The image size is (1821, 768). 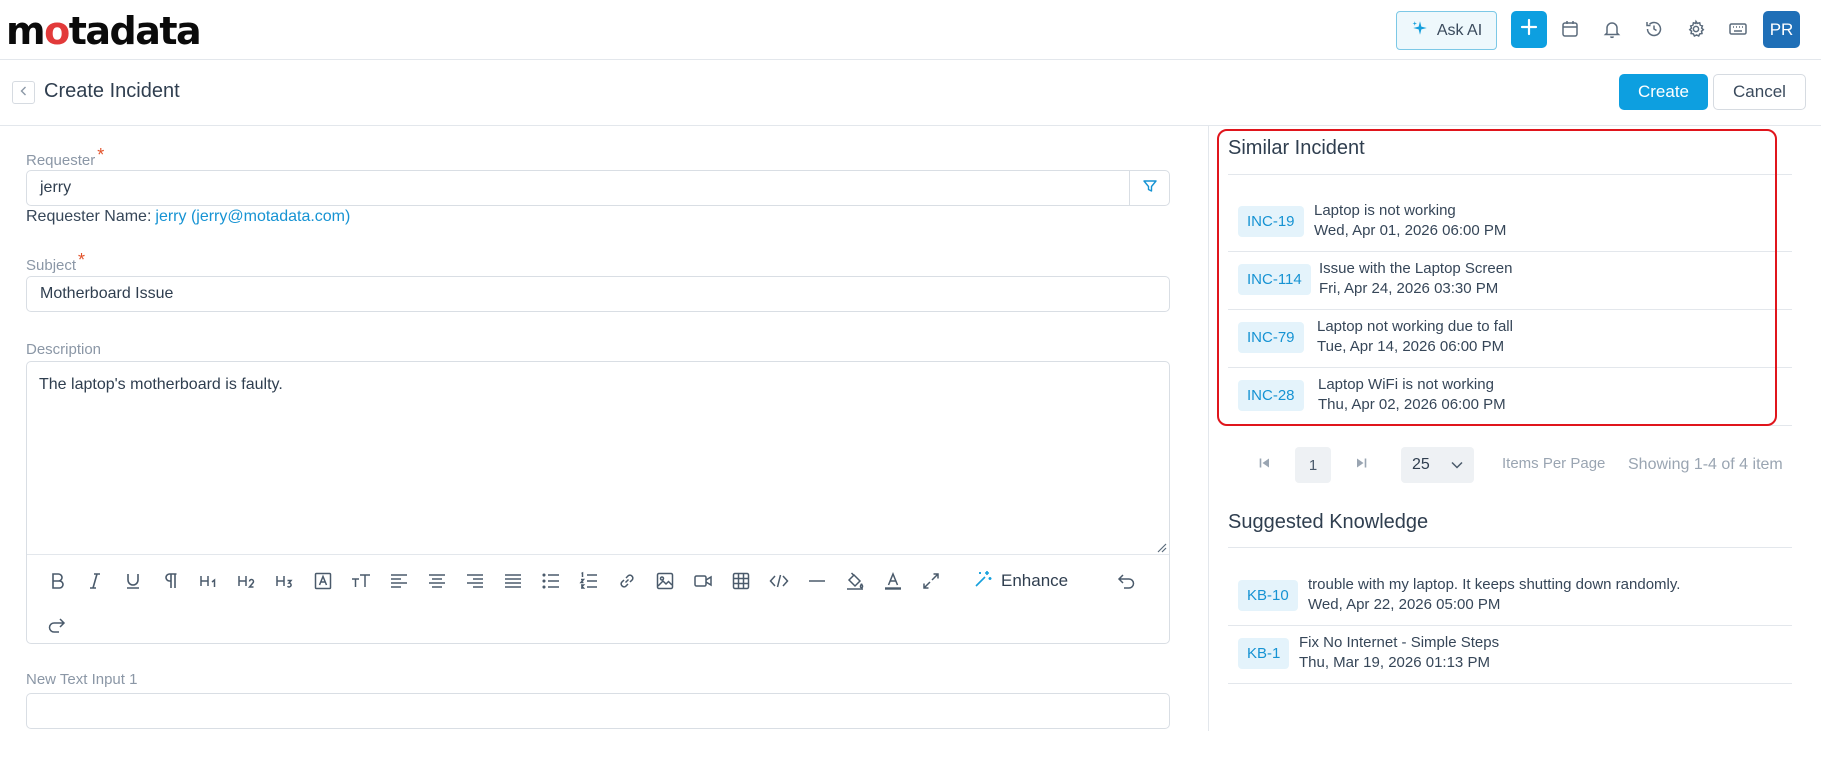 What do you see at coordinates (209, 581) in the screenshot?
I see `heading-1-icon` at bounding box center [209, 581].